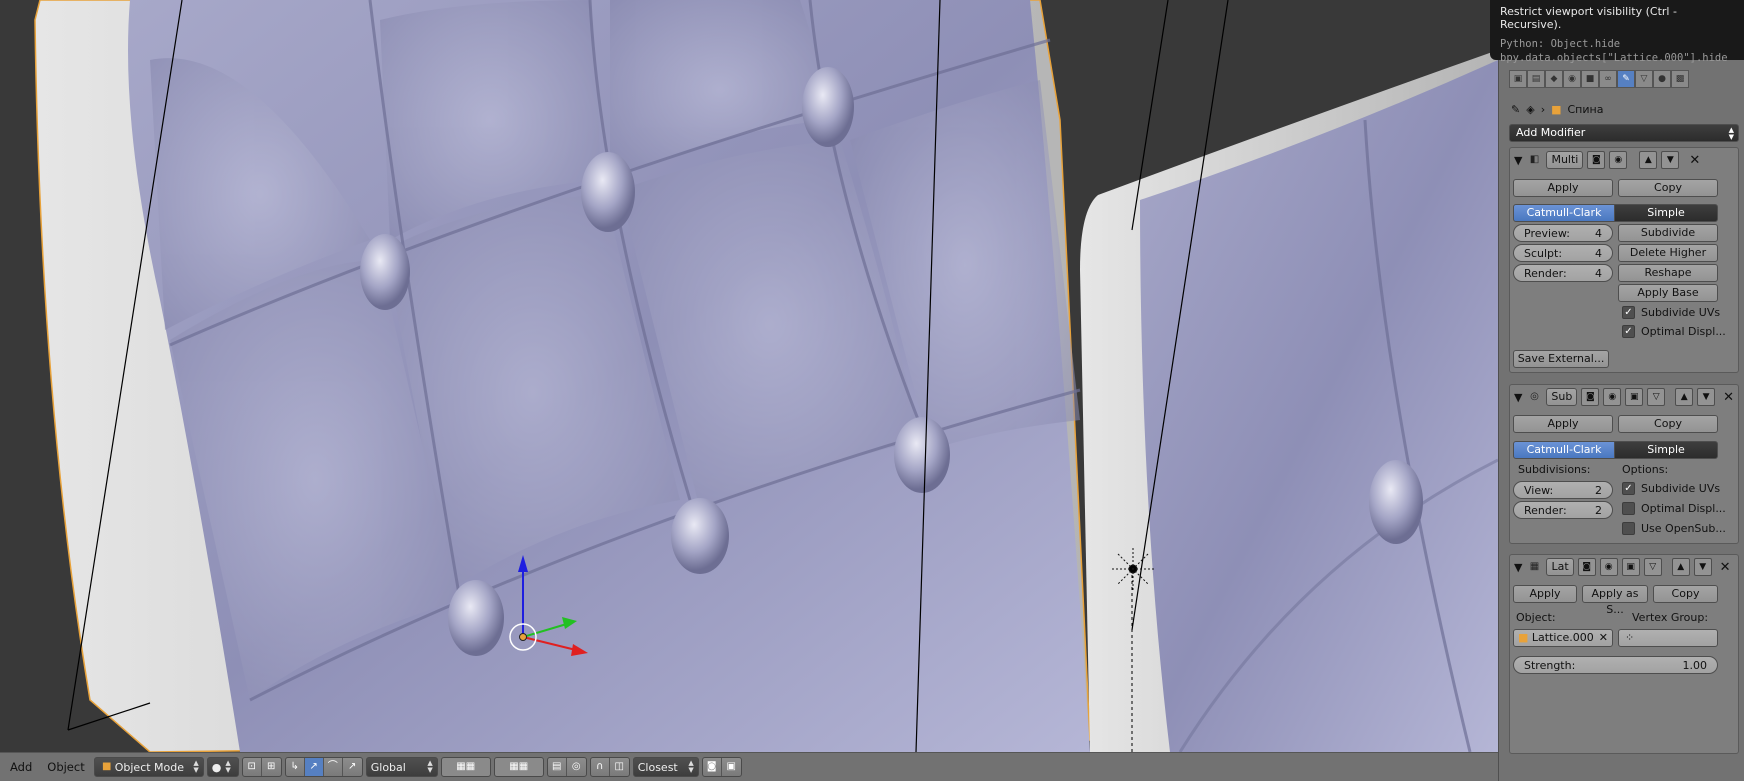 The height and width of the screenshot is (781, 1744). What do you see at coordinates (21, 767) in the screenshot?
I see `menu-add: Add` at bounding box center [21, 767].